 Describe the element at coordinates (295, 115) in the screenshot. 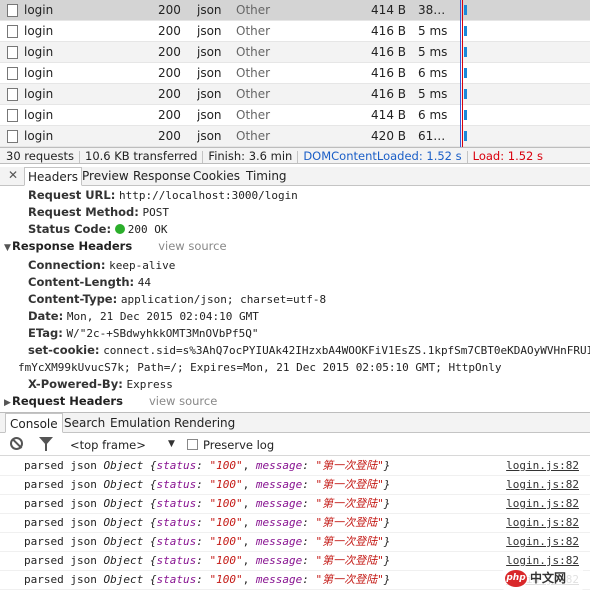

I see `table-row: login 200 json Other 414 B 6 ms` at that location.